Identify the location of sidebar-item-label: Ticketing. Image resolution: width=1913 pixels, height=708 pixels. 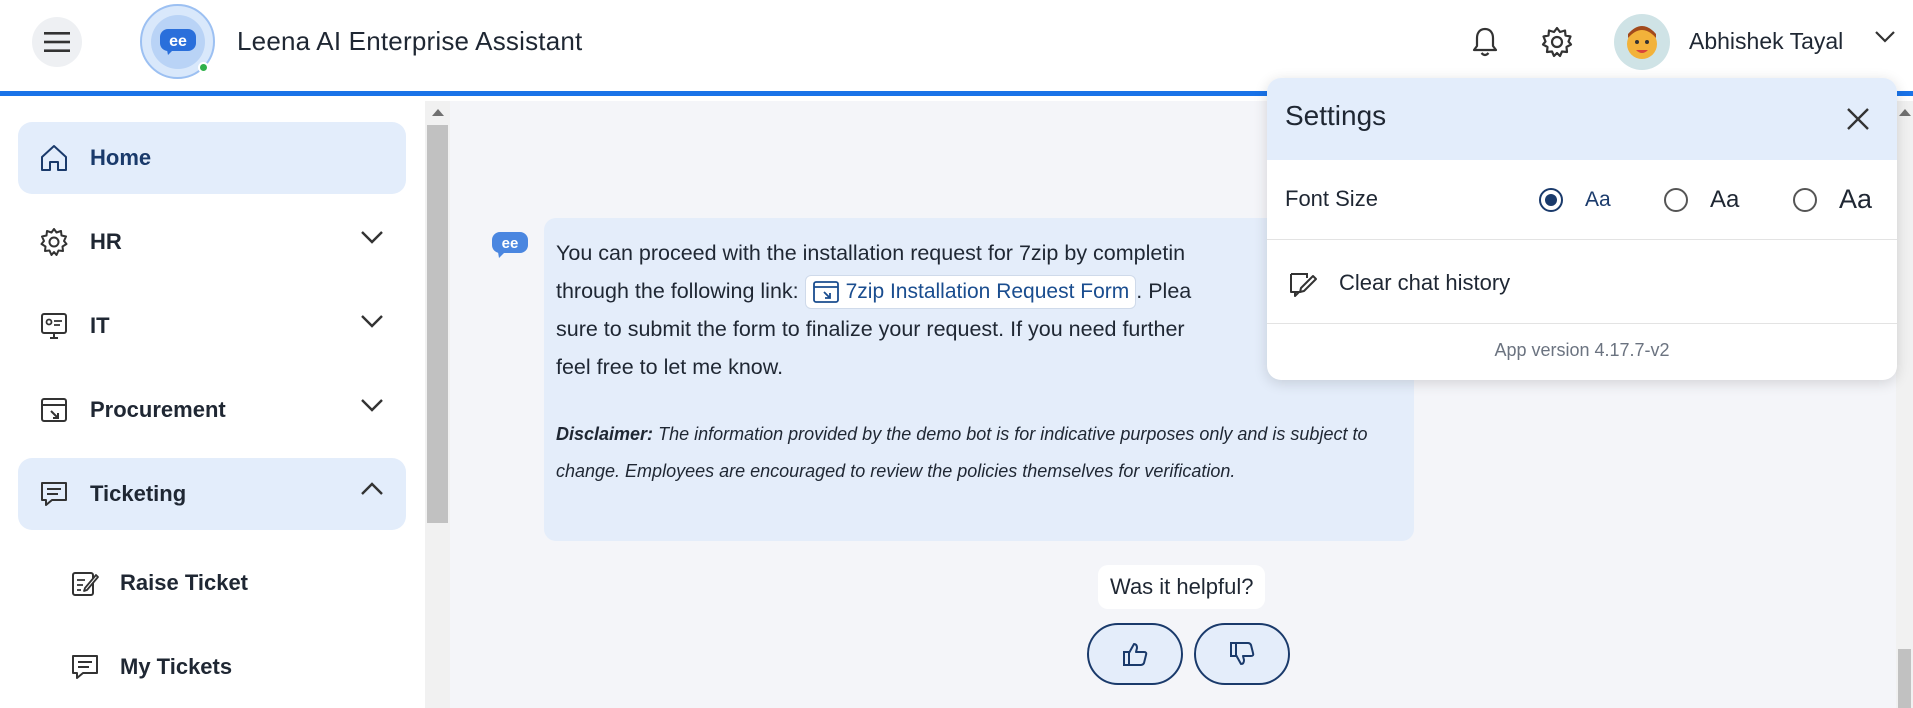
(138, 493).